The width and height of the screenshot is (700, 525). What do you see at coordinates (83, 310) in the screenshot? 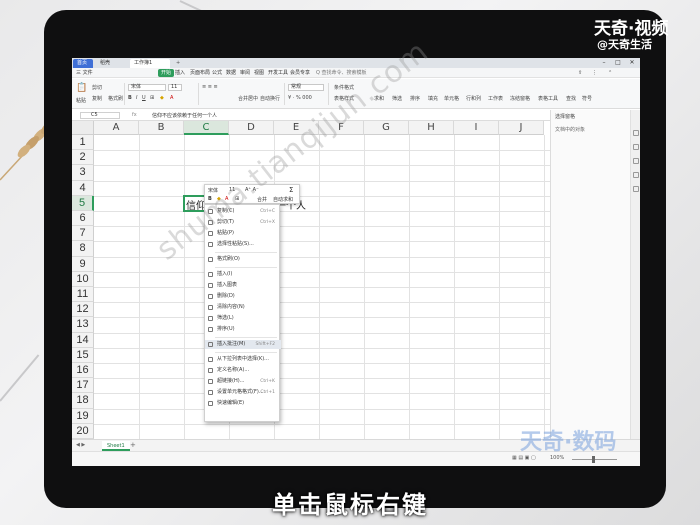
I see `row-header-12: 12` at bounding box center [83, 310].